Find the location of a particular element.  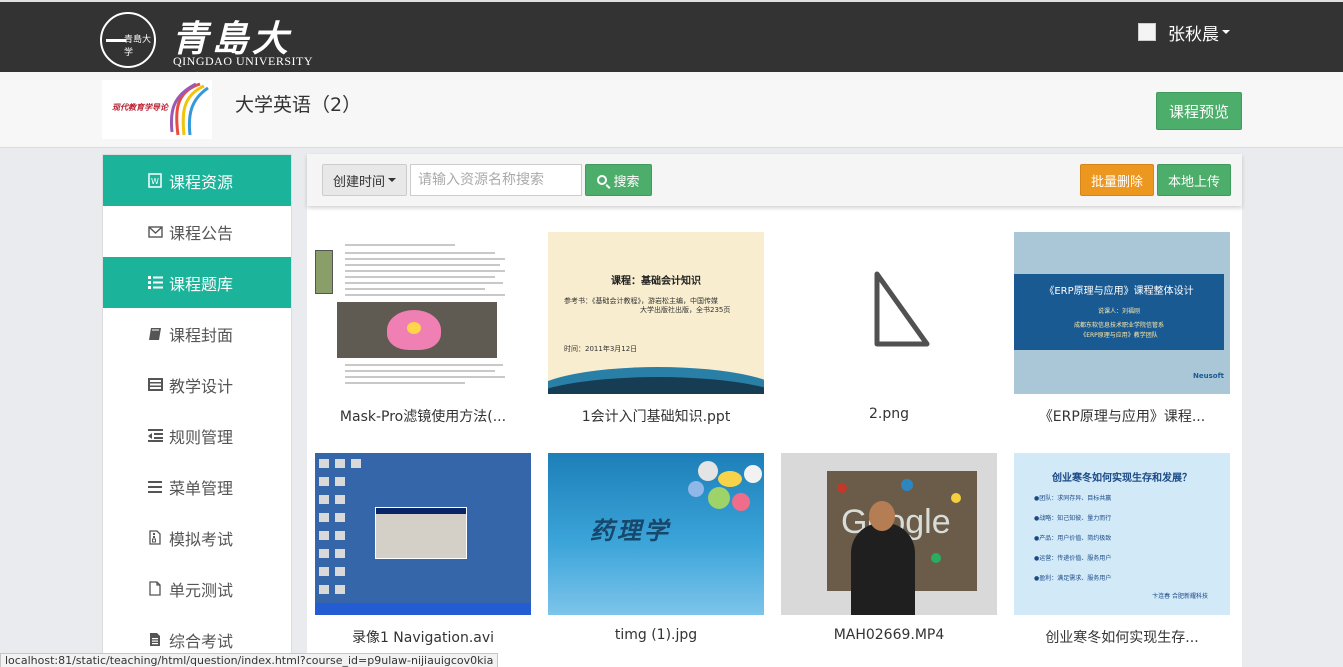

thumb-title: 《ERP原理与应用》课程整体设计 is located at coordinates (1119, 291).